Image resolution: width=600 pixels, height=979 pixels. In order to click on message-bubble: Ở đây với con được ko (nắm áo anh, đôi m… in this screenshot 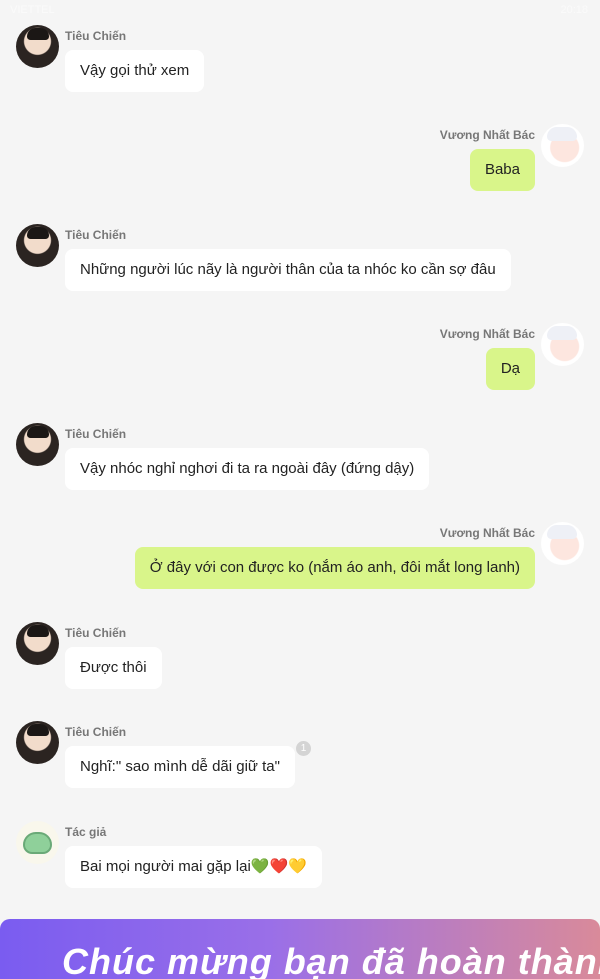, I will do `click(334, 568)`.